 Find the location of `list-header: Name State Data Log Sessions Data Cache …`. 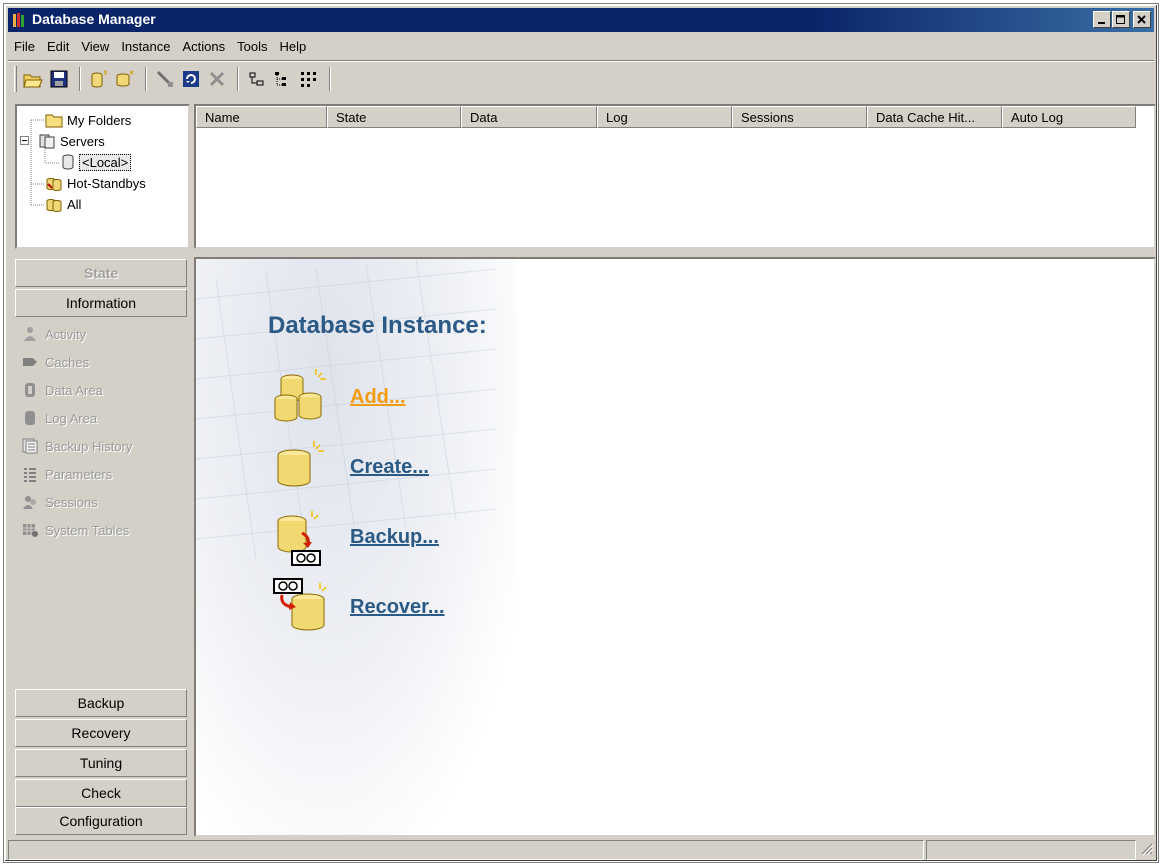

list-header: Name State Data Log Sessions Data Cache … is located at coordinates (675, 117).